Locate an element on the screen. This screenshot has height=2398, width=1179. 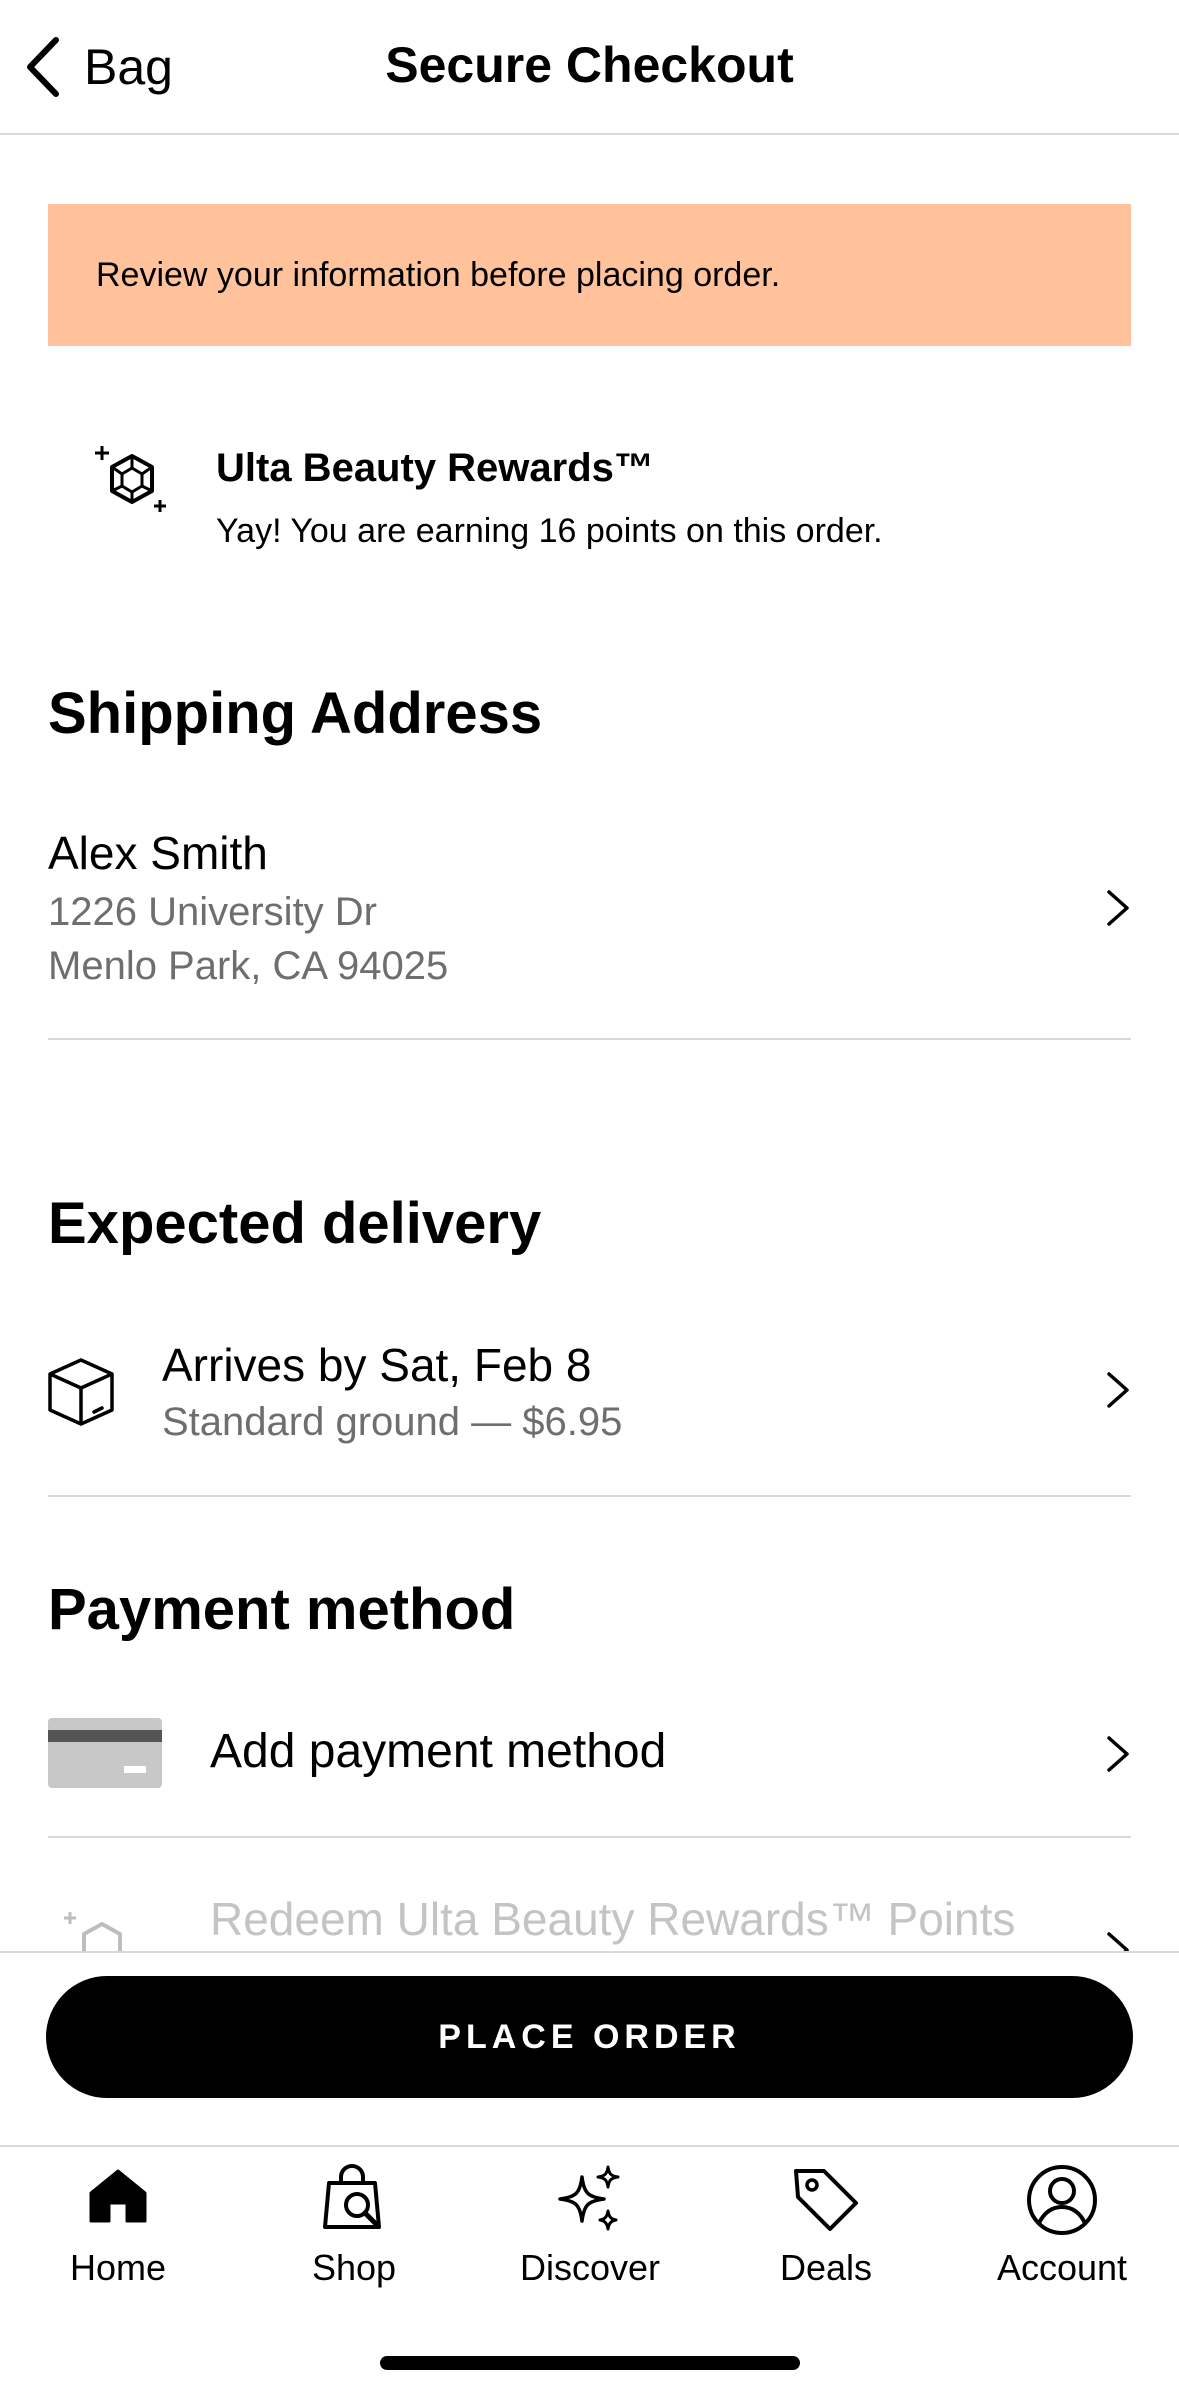
place-order-button: PLACE ORDER is located at coordinates (589, 2037).